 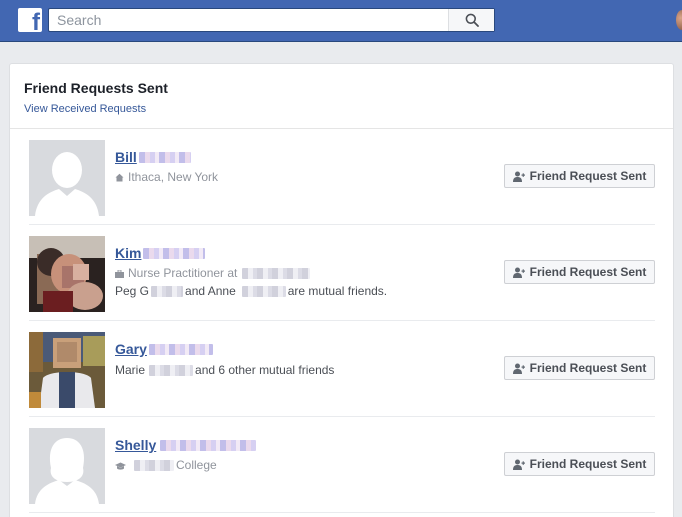 I want to click on request-info: Shelly College, so click(x=305, y=455).